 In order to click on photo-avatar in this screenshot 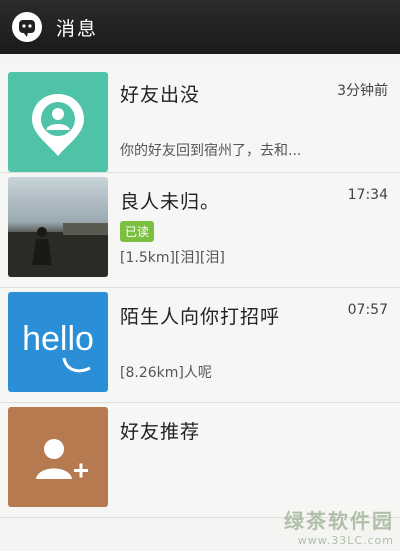, I will do `click(58, 227)`.